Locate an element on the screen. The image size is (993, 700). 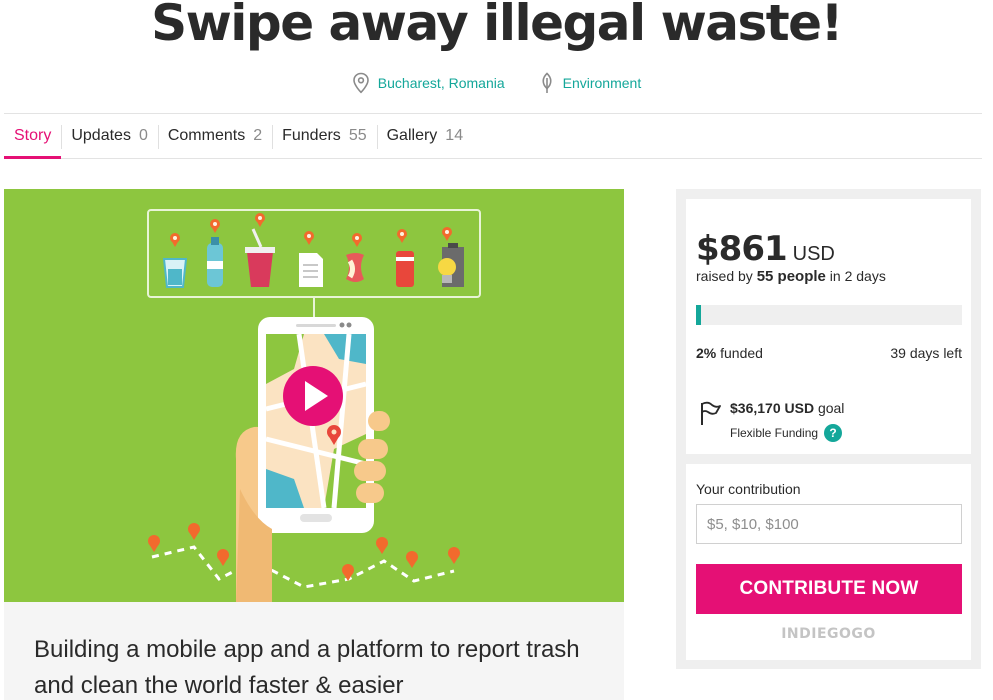
funding-progress-bar is located at coordinates (829, 315).